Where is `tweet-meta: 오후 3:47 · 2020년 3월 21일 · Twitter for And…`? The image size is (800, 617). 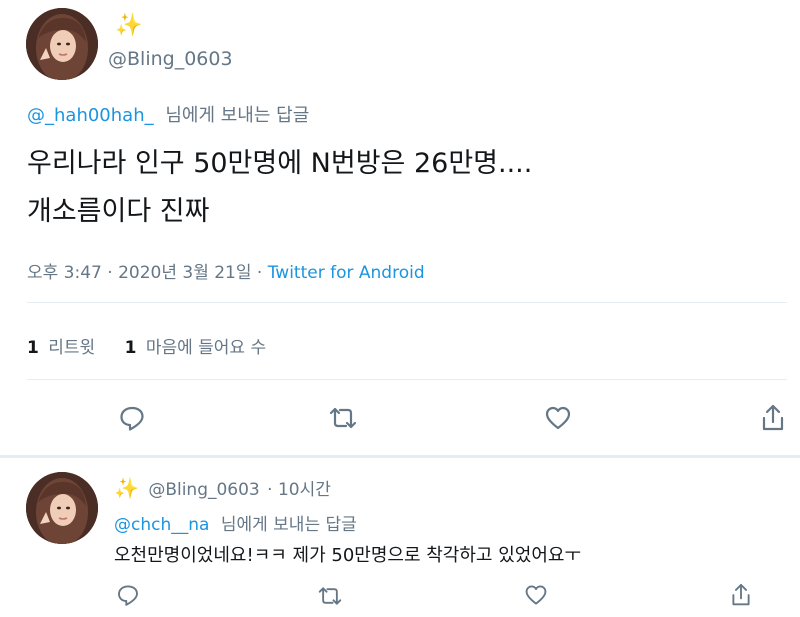
tweet-meta: 오후 3:47 · 2020년 3월 21일 · Twitter for And… is located at coordinates (226, 270).